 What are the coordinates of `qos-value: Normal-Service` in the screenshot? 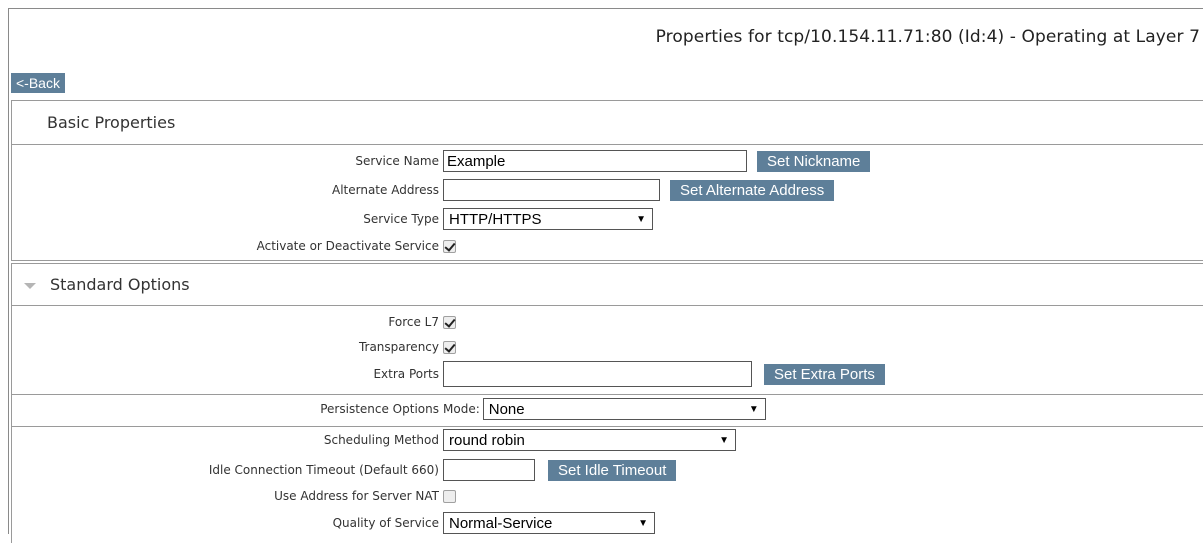 It's located at (501, 523).